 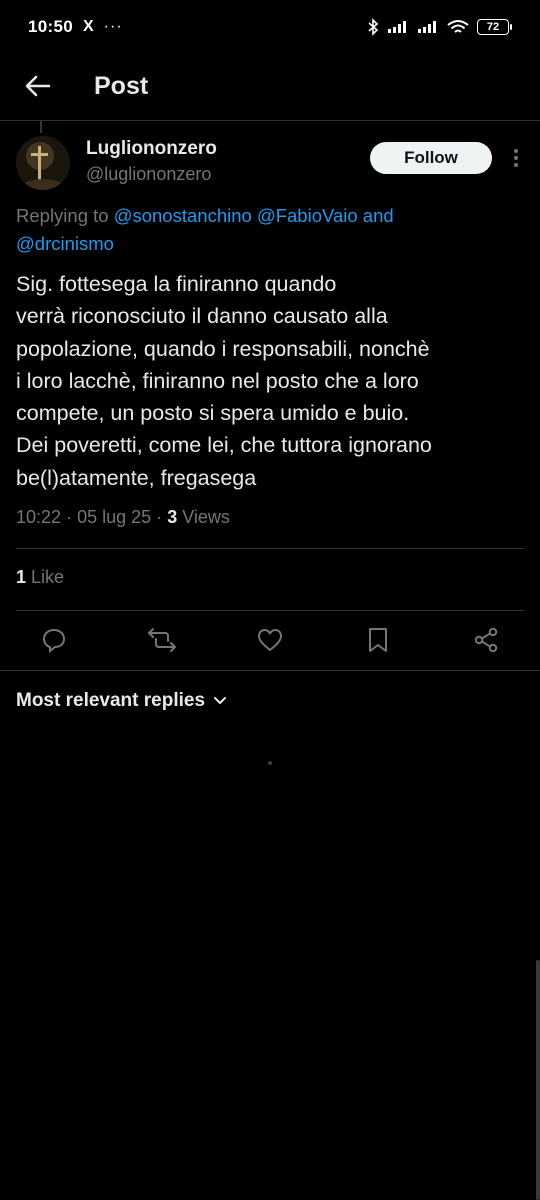 I want to click on bookmark-icon, so click(x=378, y=640).